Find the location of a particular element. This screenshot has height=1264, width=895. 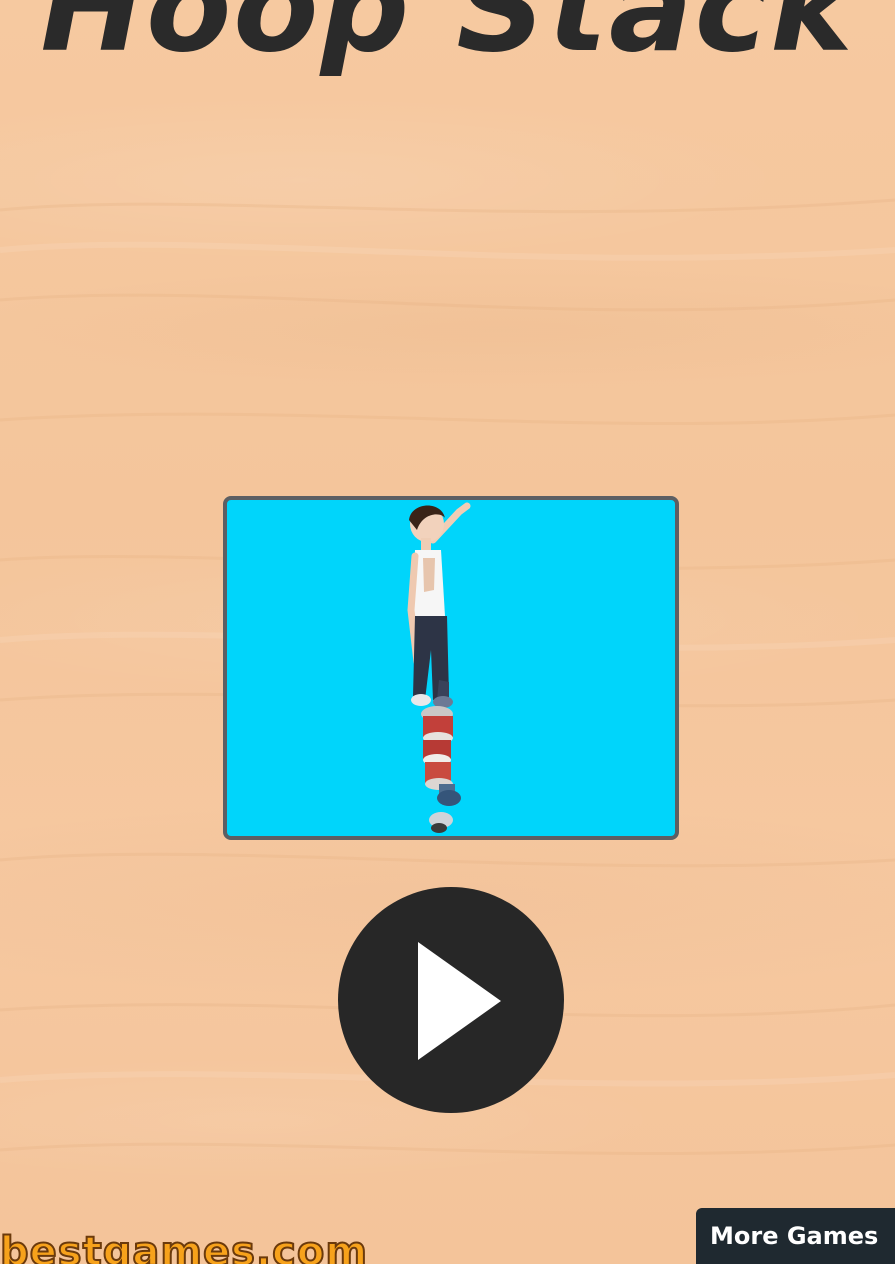

play-button is located at coordinates (451, 1000).